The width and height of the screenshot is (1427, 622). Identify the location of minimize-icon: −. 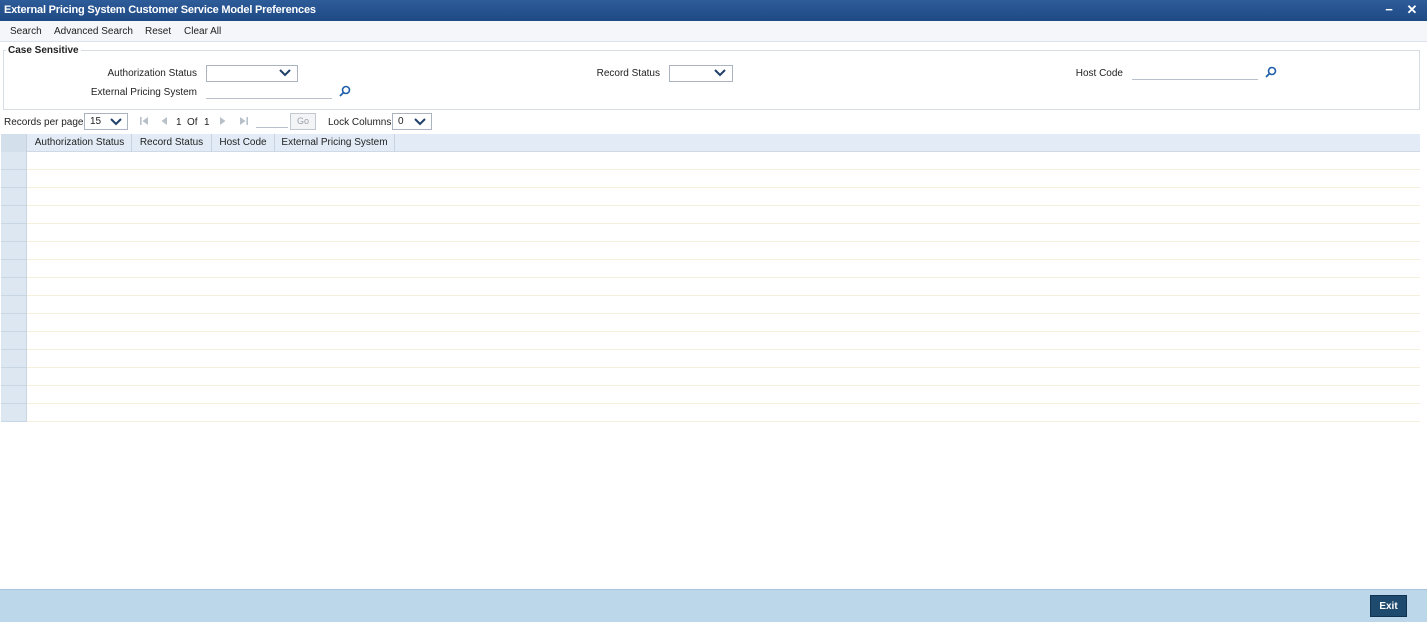
(1389, 10).